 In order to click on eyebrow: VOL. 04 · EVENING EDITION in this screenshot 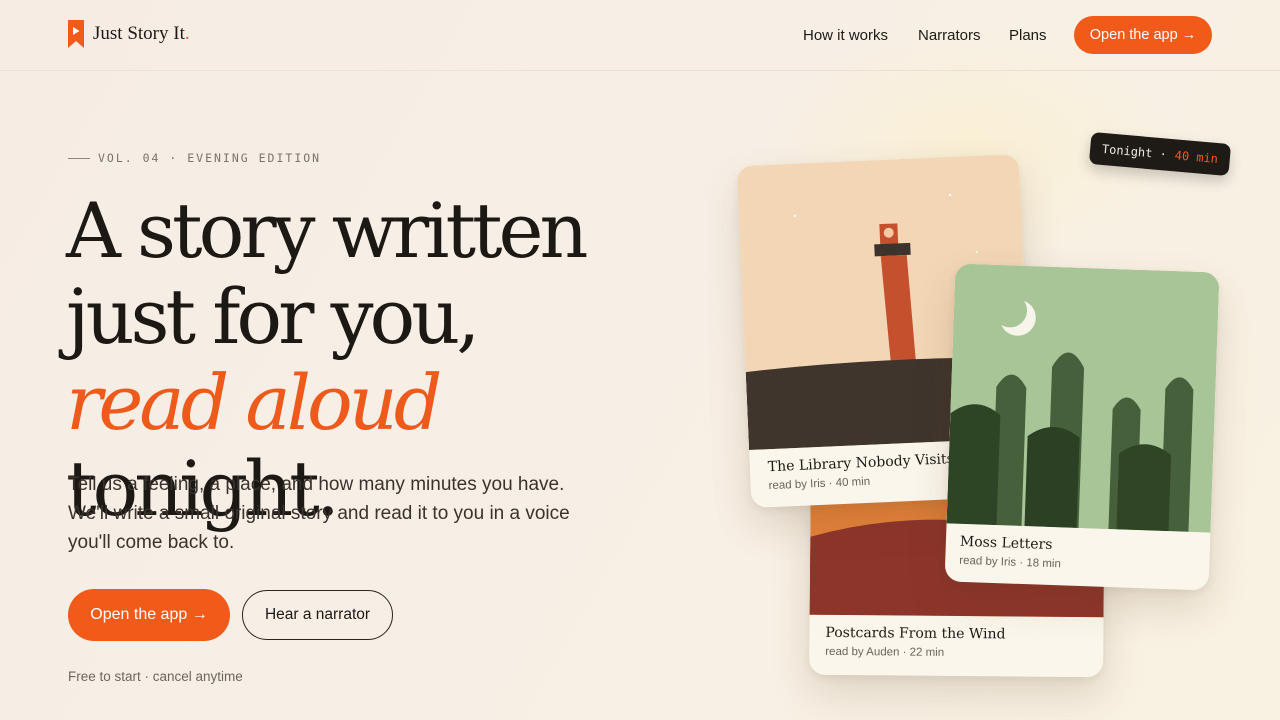, I will do `click(194, 158)`.